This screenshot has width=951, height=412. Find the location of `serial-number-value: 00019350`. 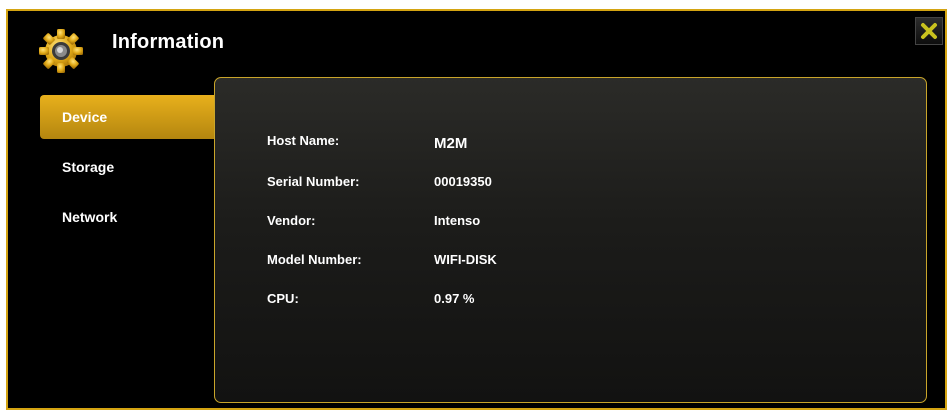

serial-number-value: 00019350 is located at coordinates (463, 181).